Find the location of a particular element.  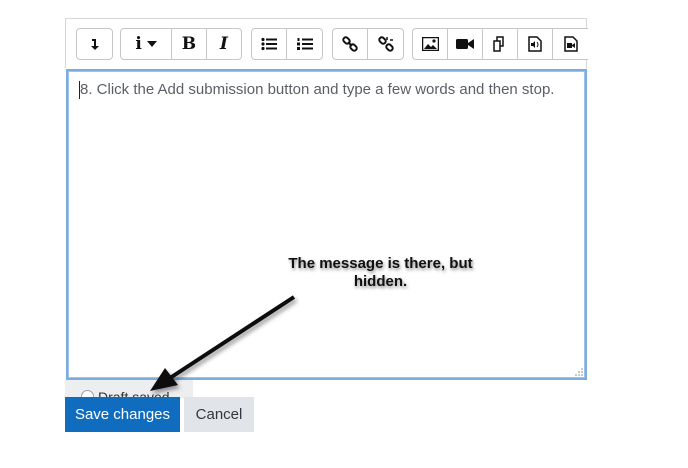

bold-icon: B is located at coordinates (189, 43).